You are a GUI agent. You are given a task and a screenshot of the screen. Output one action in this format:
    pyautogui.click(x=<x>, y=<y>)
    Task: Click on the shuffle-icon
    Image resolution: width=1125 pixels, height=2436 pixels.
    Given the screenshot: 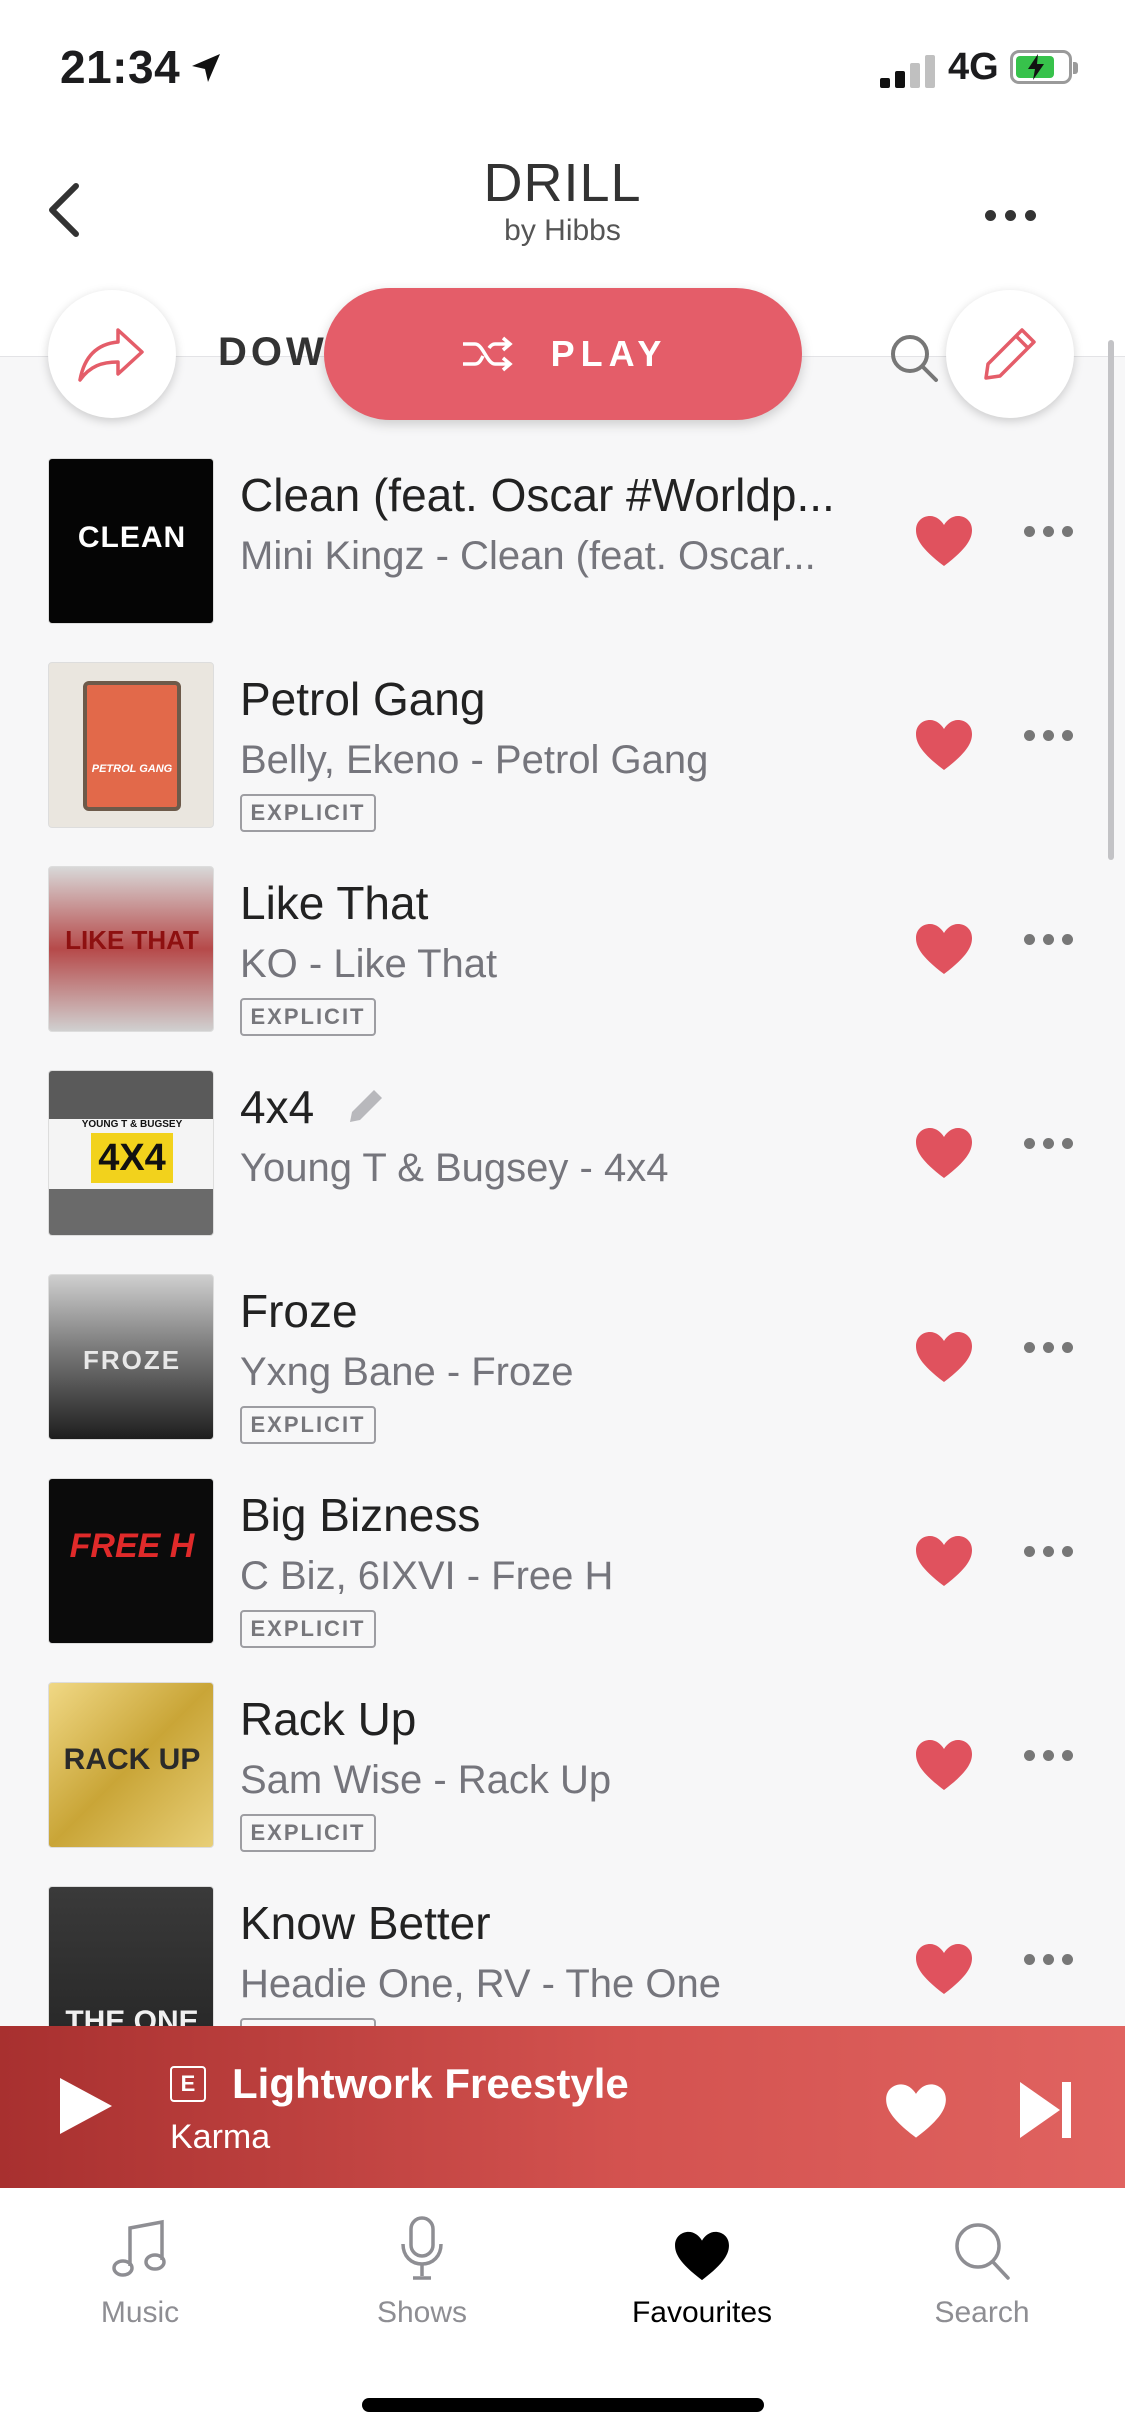 What is the action you would take?
    pyautogui.click(x=487, y=354)
    